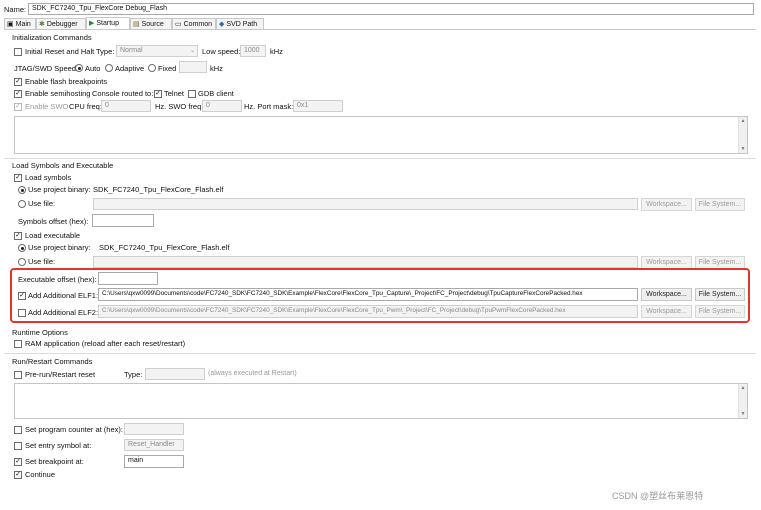 The height and width of the screenshot is (510, 761). What do you see at coordinates (18, 52) in the screenshot?
I see `initial-reset-checkbox` at bounding box center [18, 52].